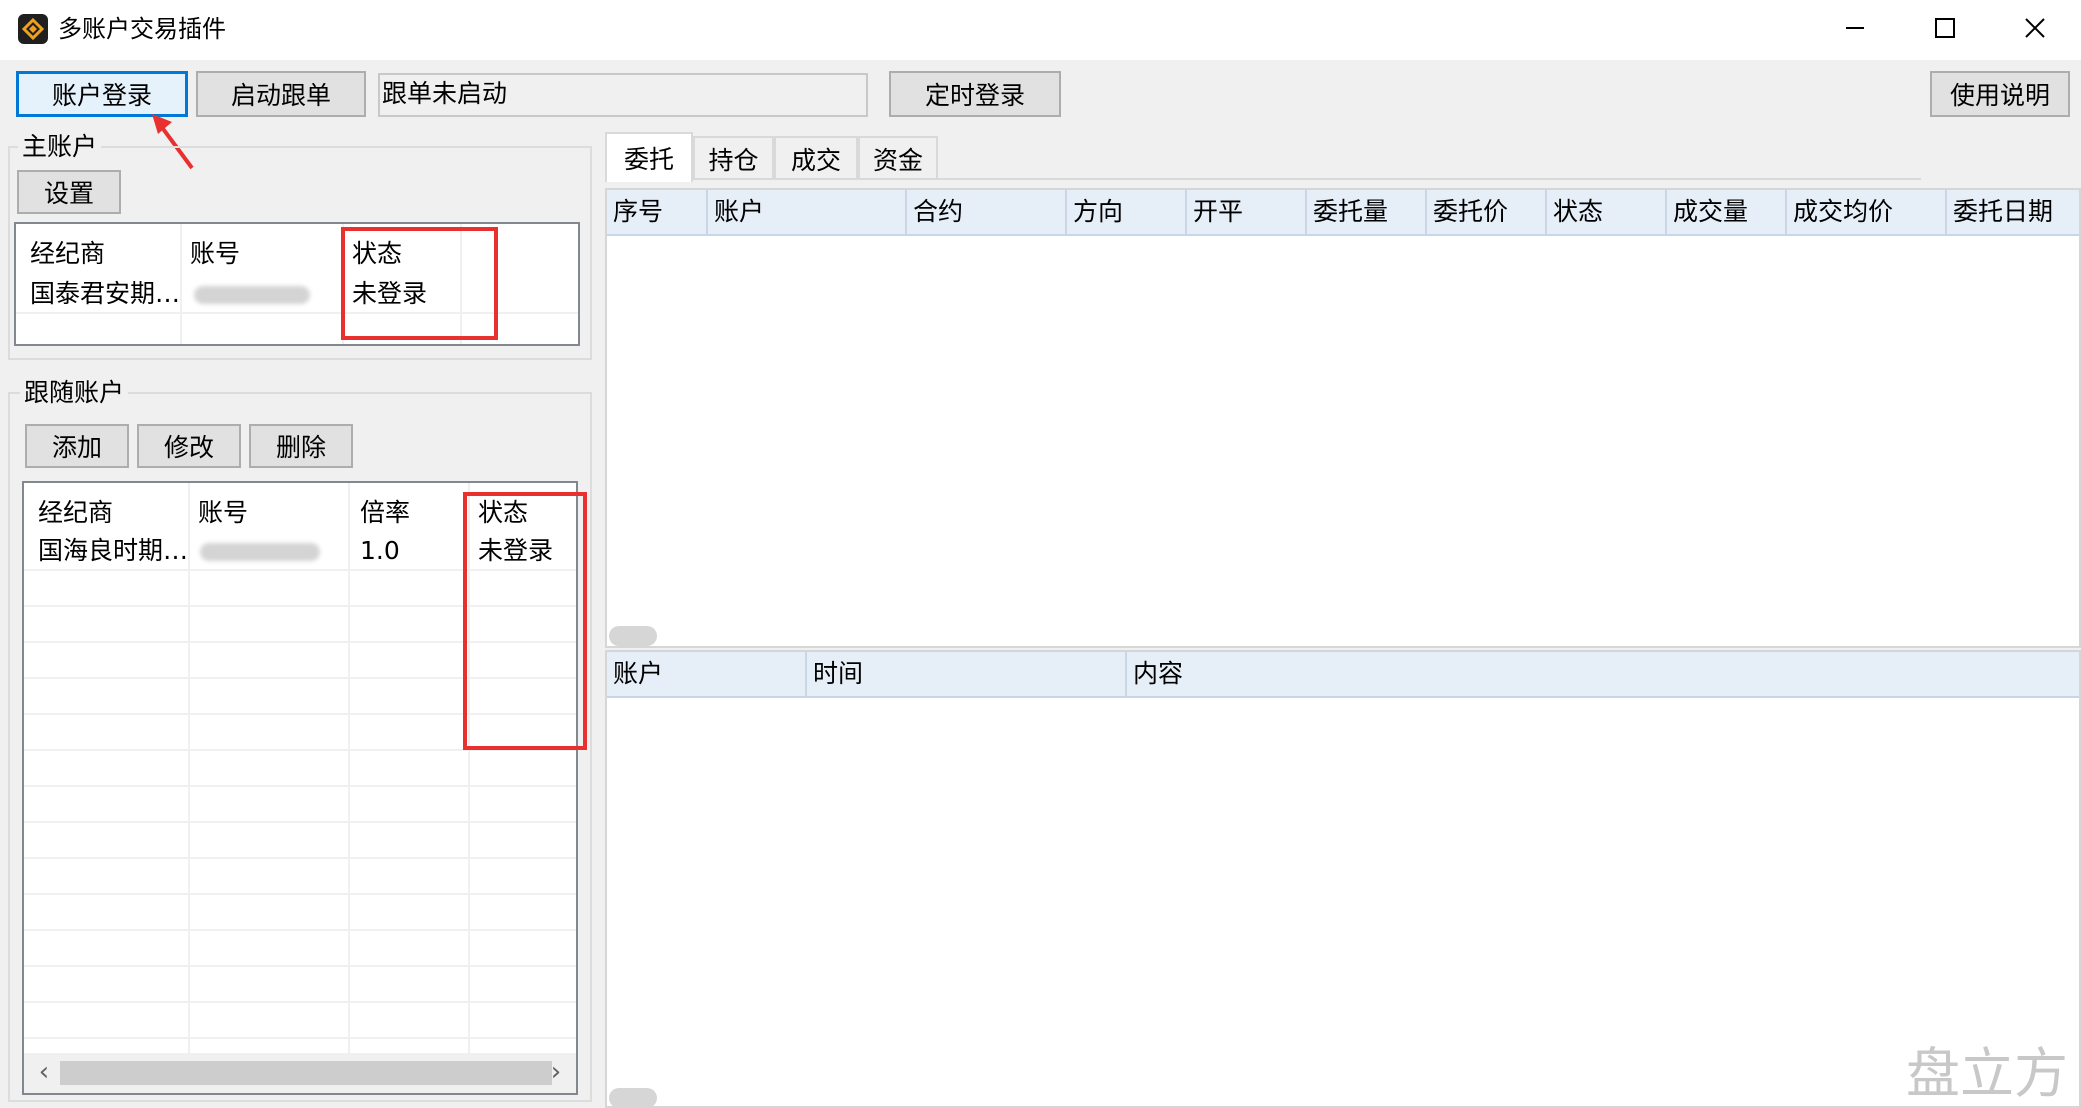  Describe the element at coordinates (898, 158) in the screenshot. I see `tab-funds: 资金` at that location.